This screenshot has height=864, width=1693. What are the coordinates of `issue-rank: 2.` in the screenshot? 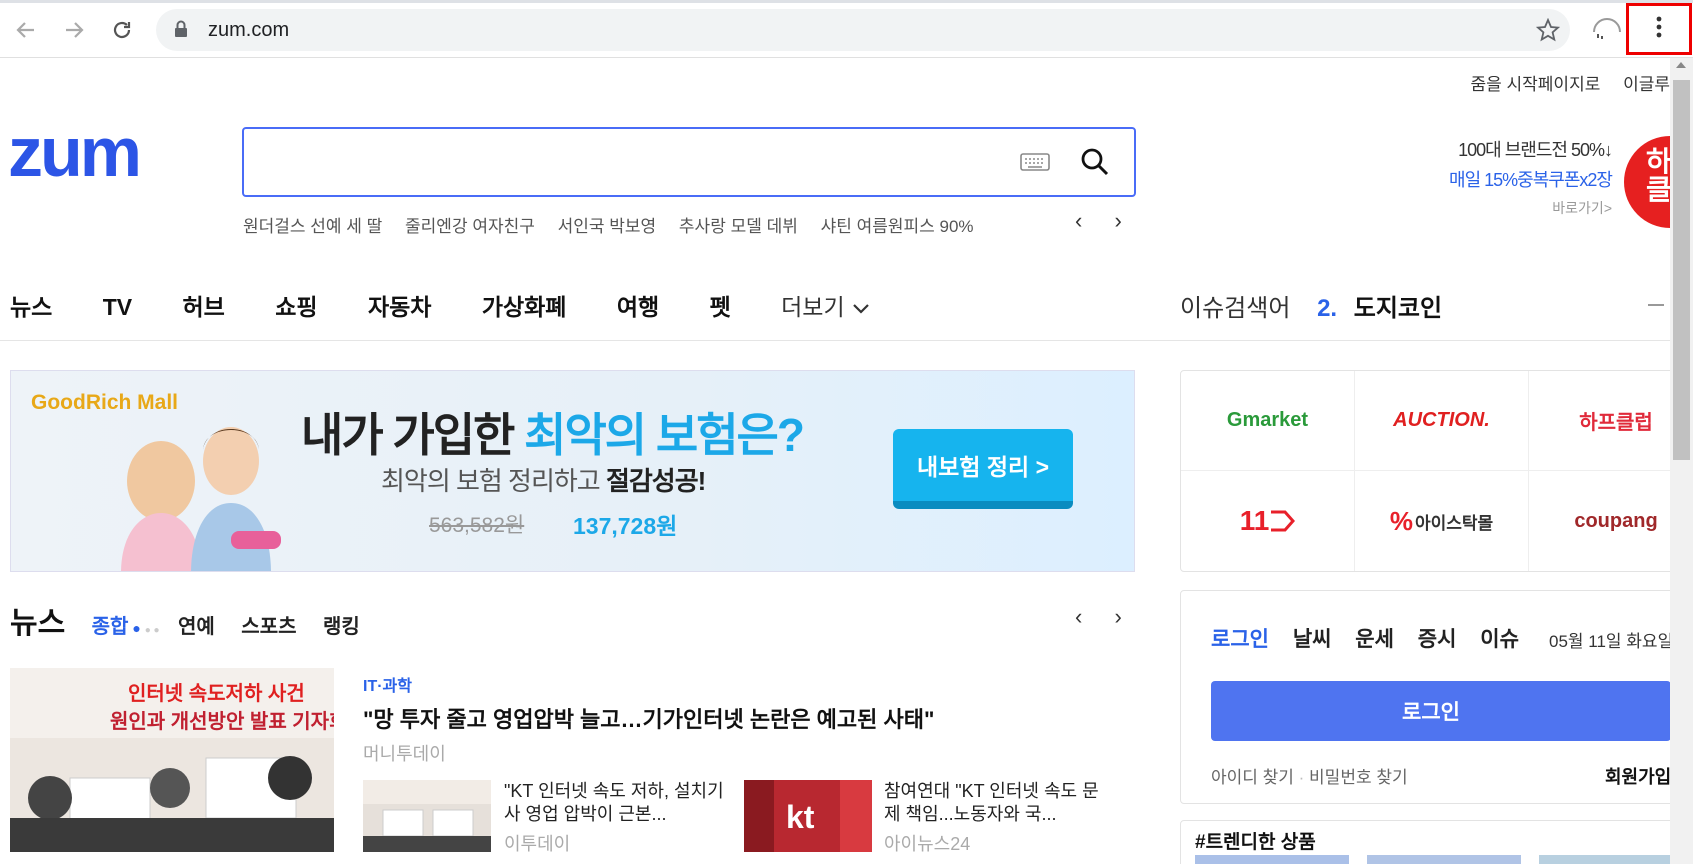 It's located at (1327, 308).